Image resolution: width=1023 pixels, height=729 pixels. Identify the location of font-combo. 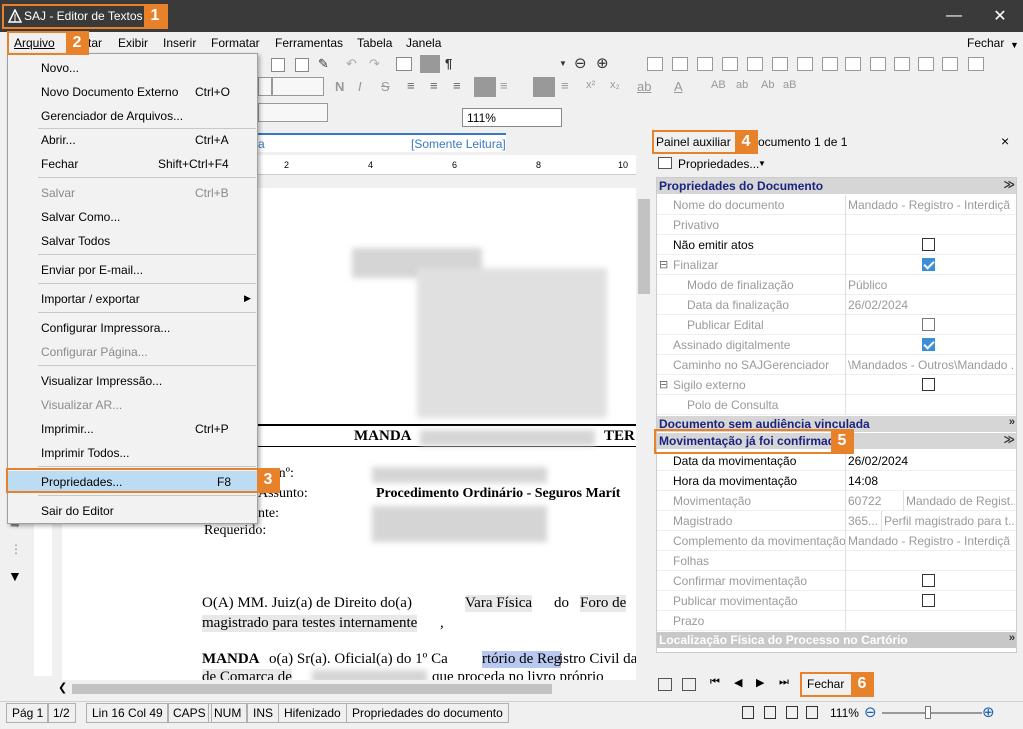
(265, 86).